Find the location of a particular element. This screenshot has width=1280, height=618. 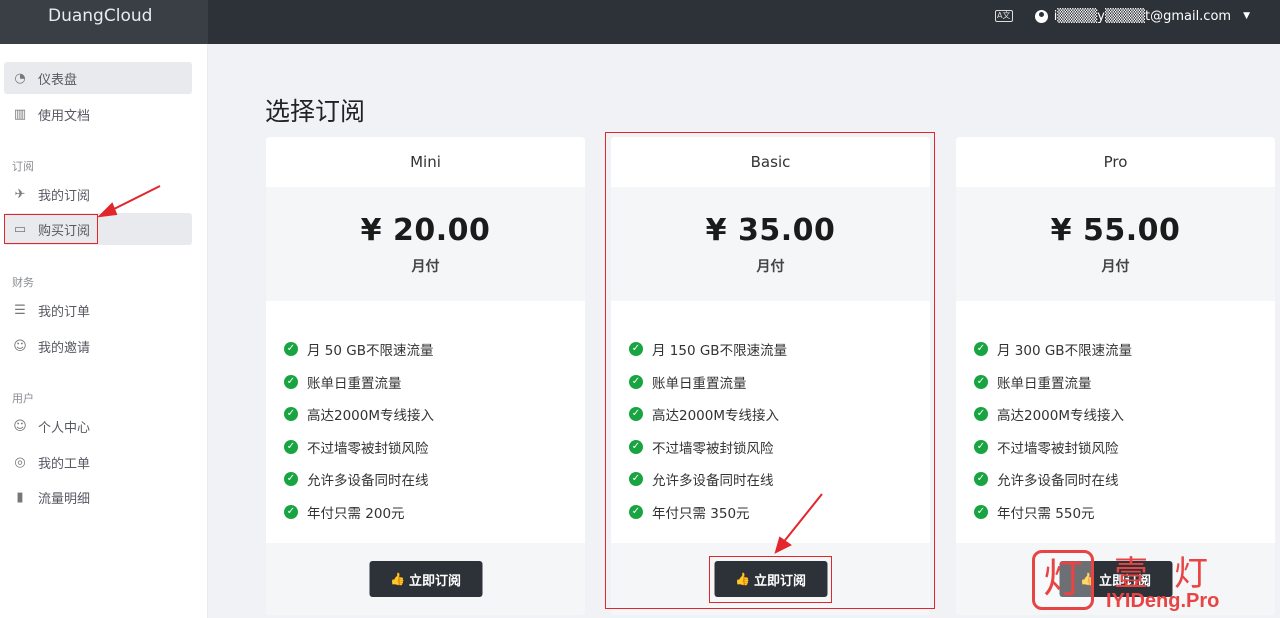

plan-price-block: ¥ 55.00 月付 is located at coordinates (1115, 244).